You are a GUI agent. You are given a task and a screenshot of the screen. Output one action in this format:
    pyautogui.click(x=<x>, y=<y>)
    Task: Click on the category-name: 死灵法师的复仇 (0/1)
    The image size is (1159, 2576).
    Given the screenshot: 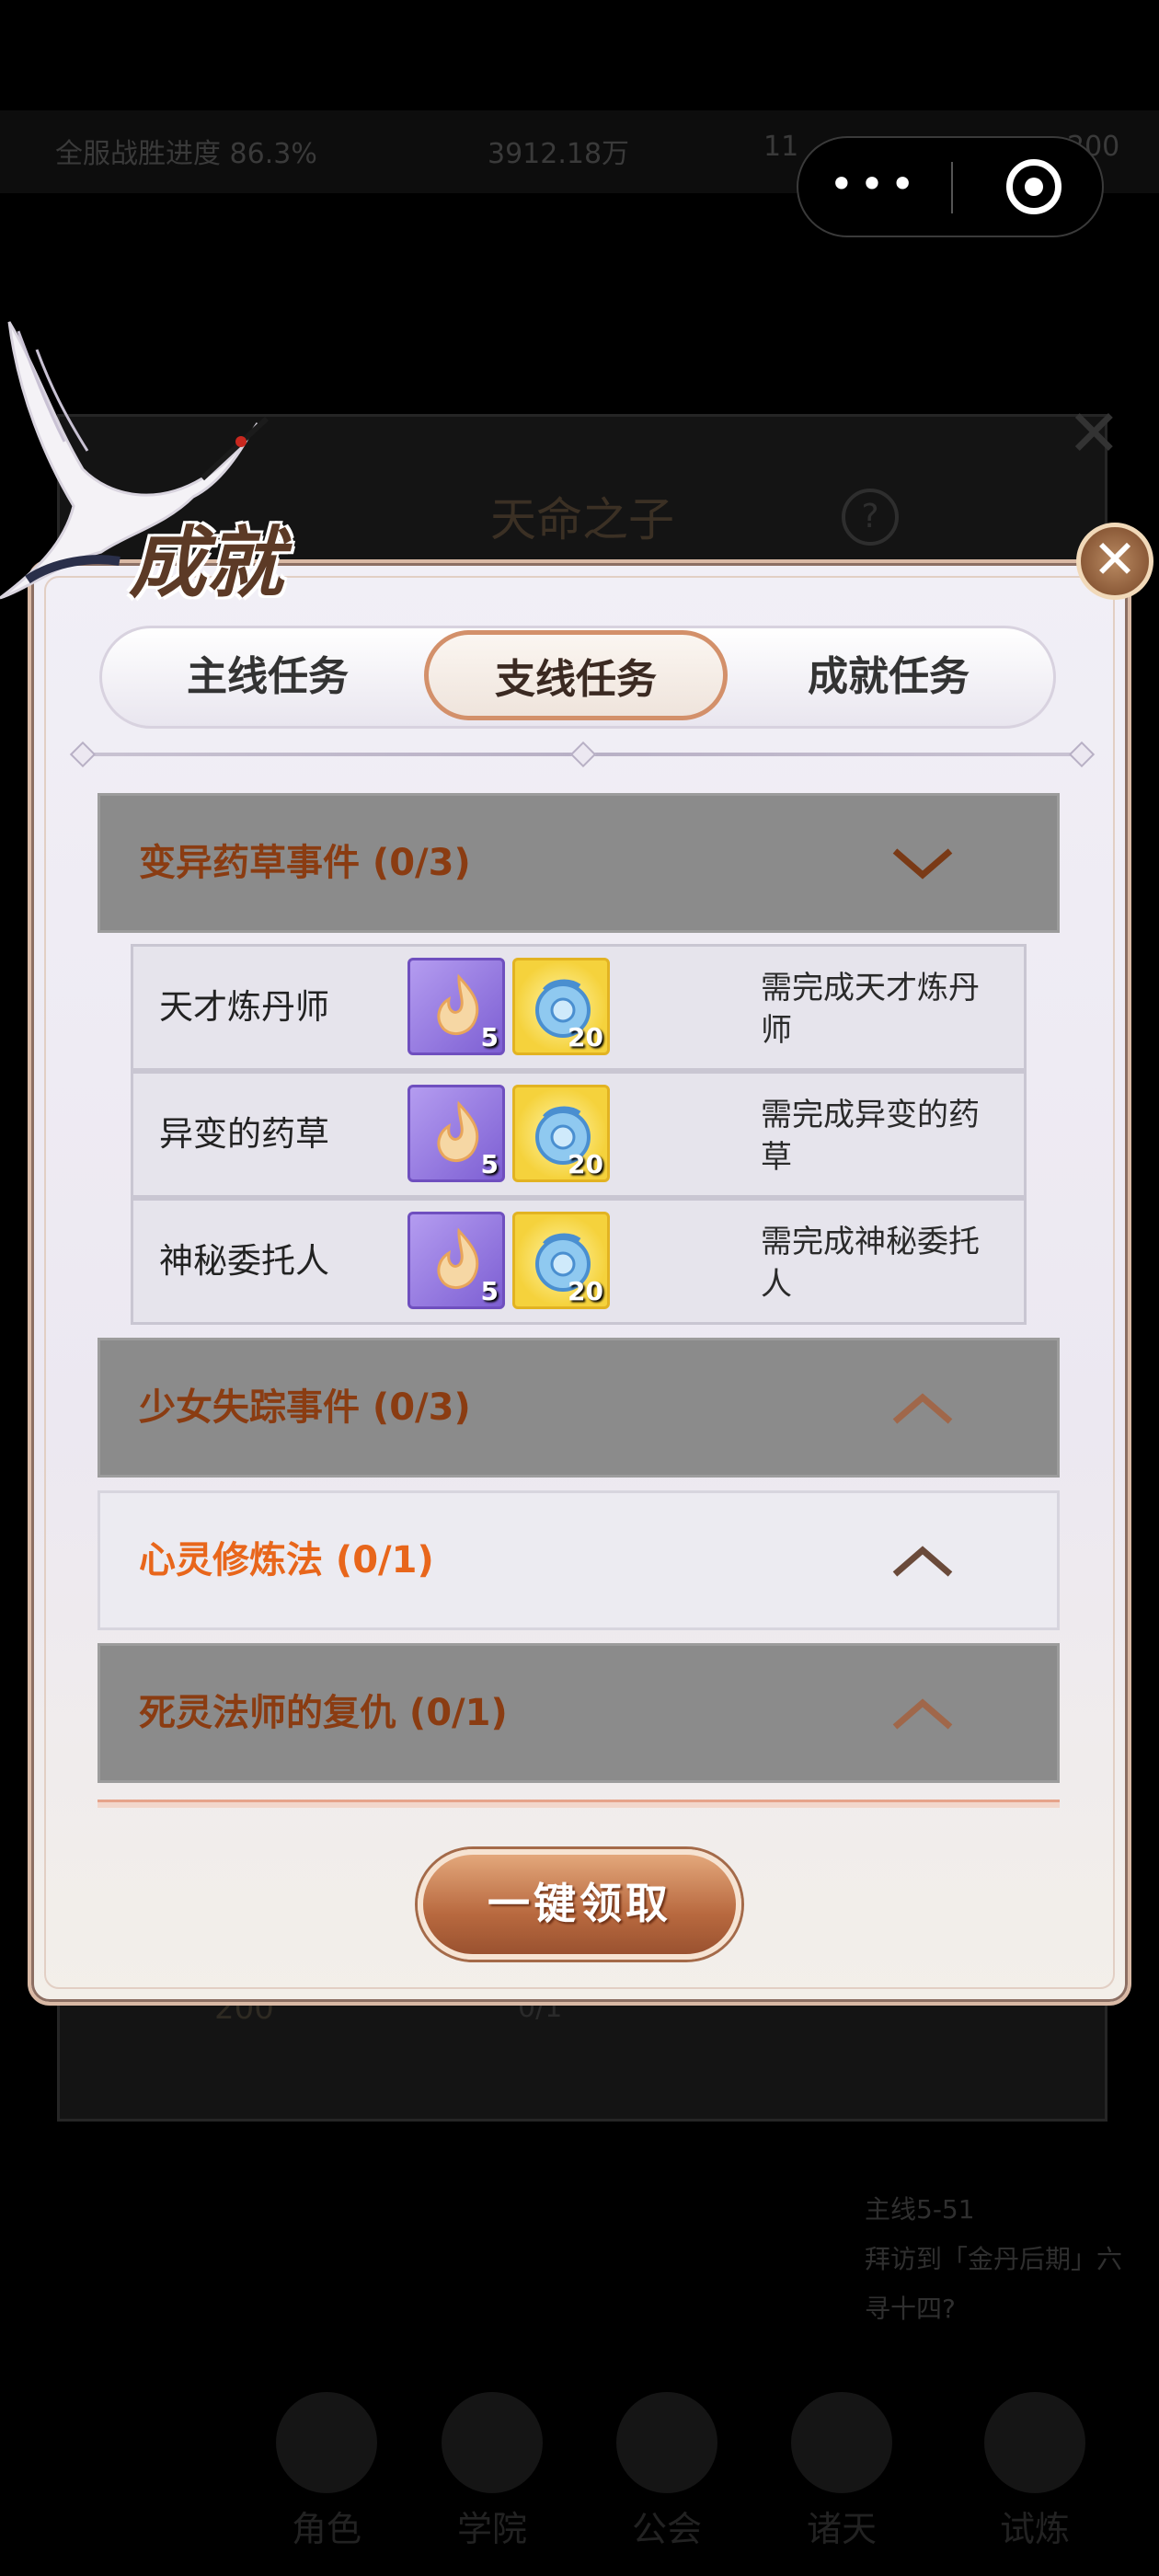 What is the action you would take?
    pyautogui.click(x=323, y=1713)
    